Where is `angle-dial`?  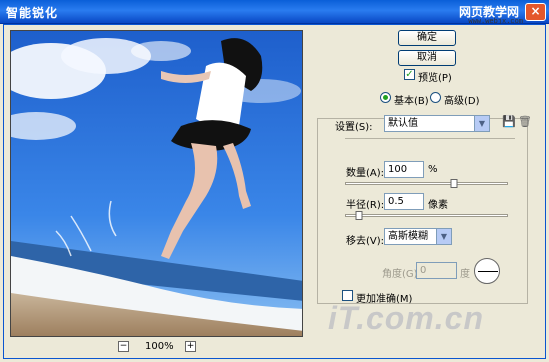
angle-dial is located at coordinates (487, 271).